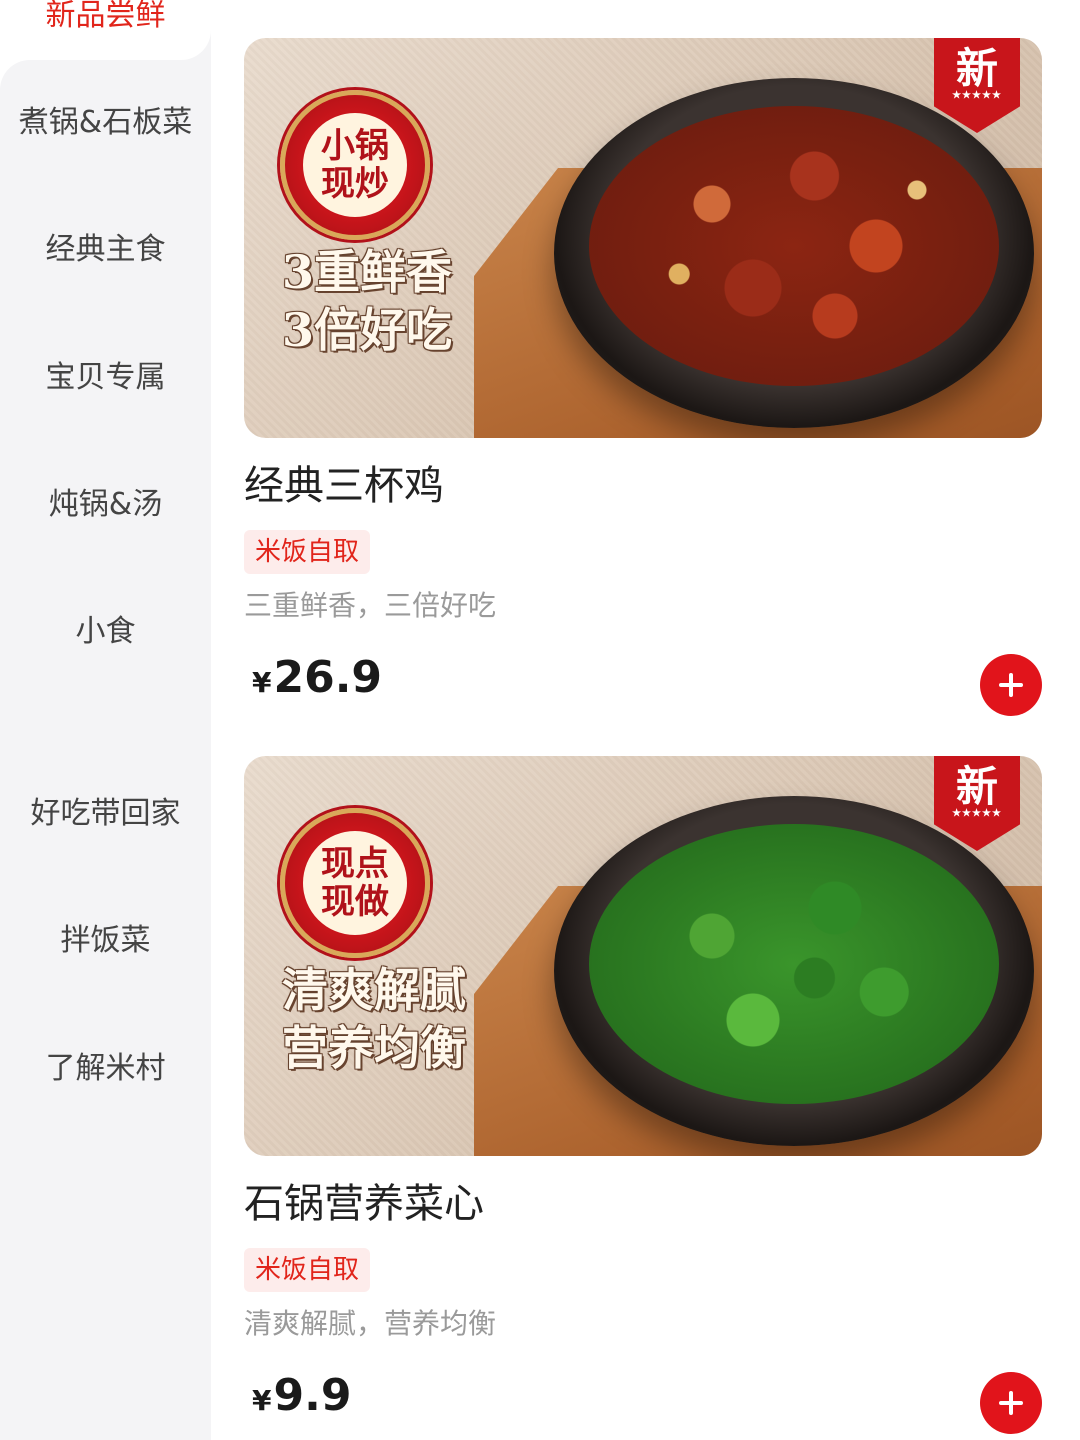  What do you see at coordinates (105, 505) in the screenshot?
I see `sidebar-item-stew-soup: 炖锅&汤` at bounding box center [105, 505].